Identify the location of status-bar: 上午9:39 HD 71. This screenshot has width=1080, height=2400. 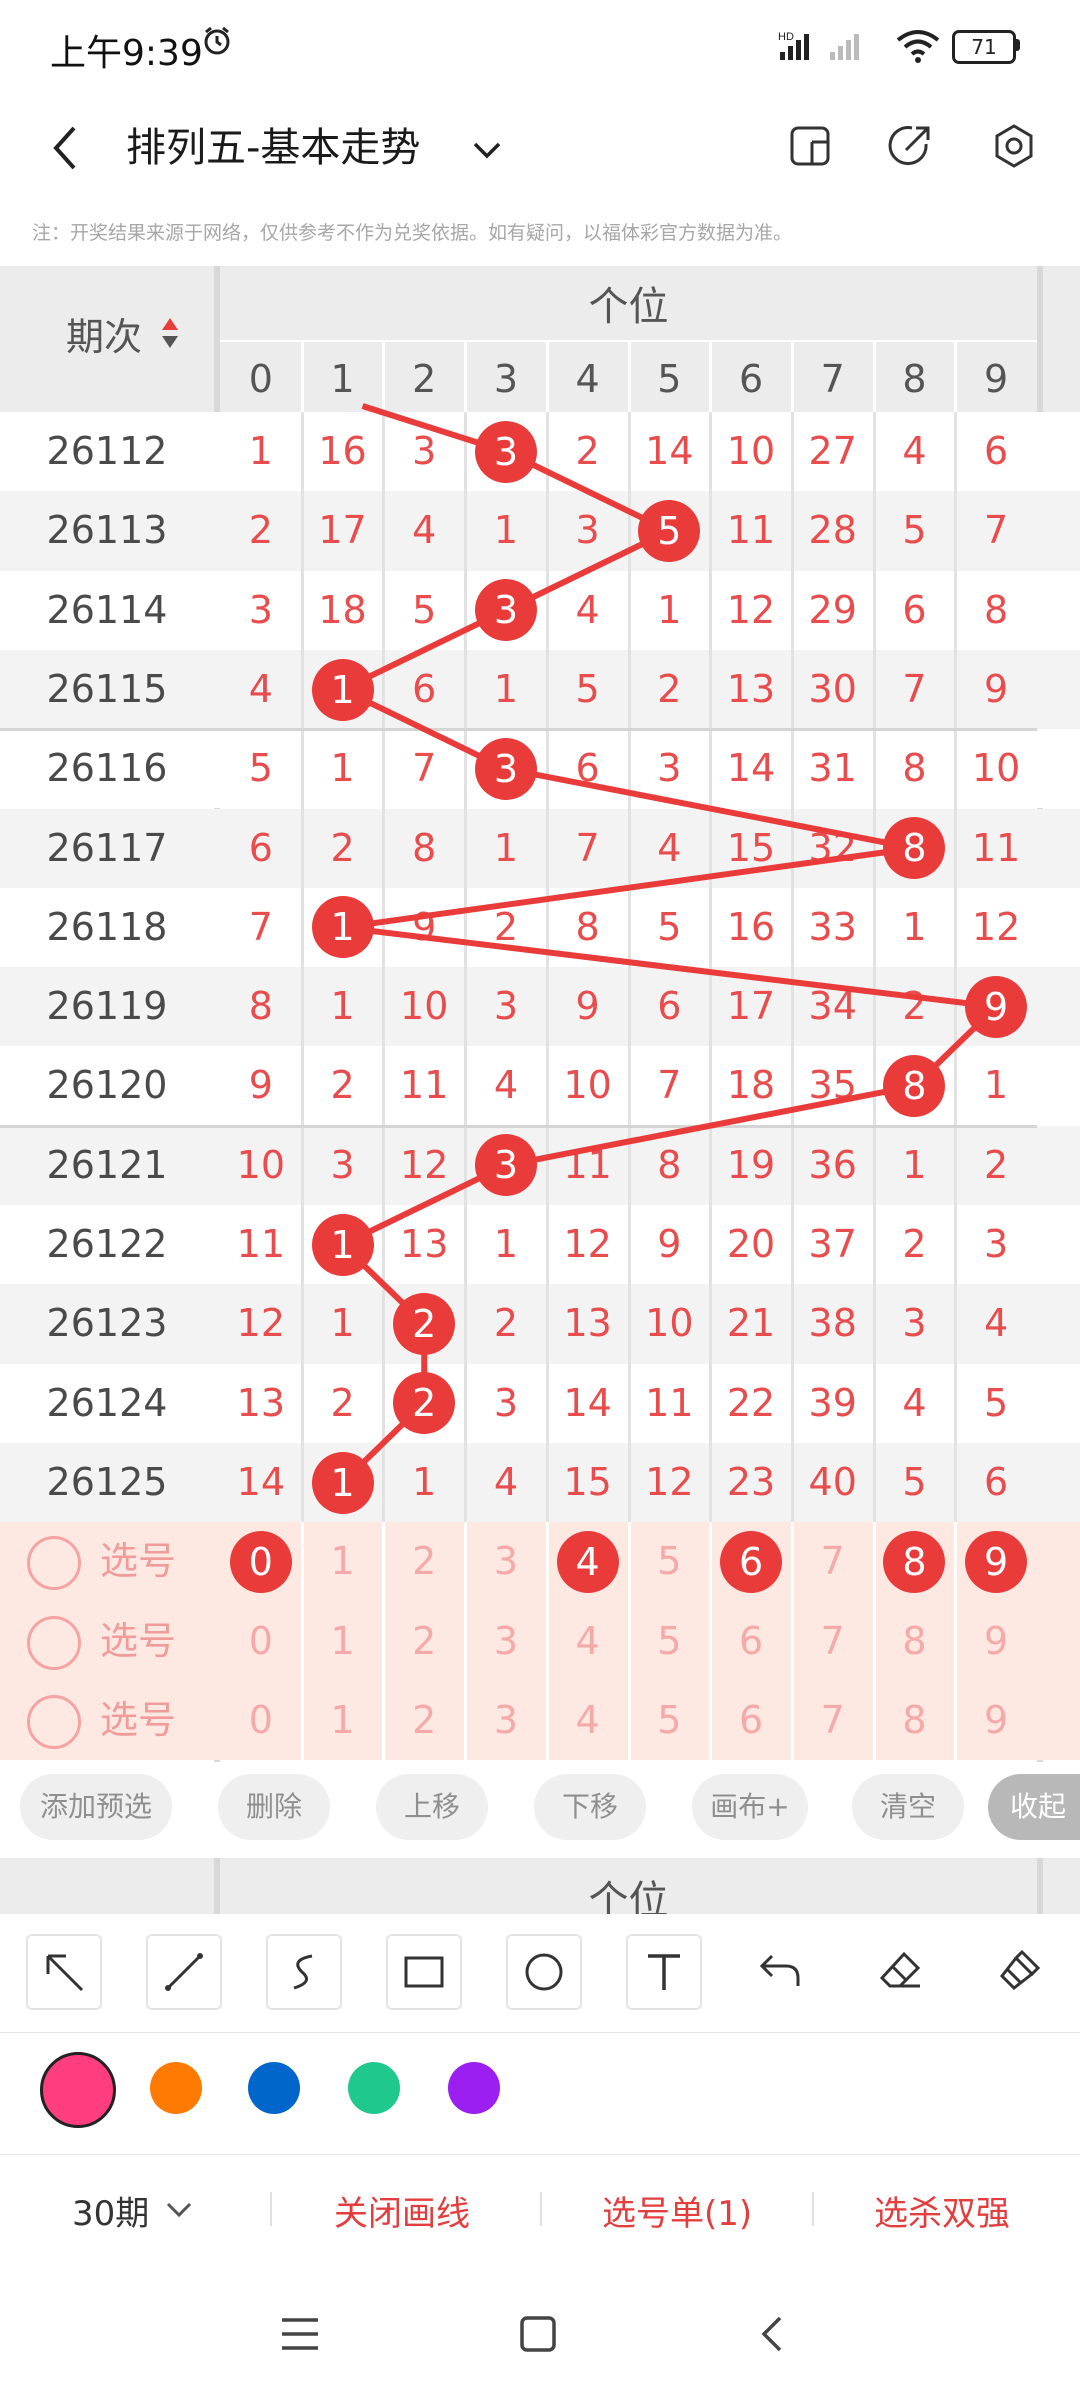
(540, 48).